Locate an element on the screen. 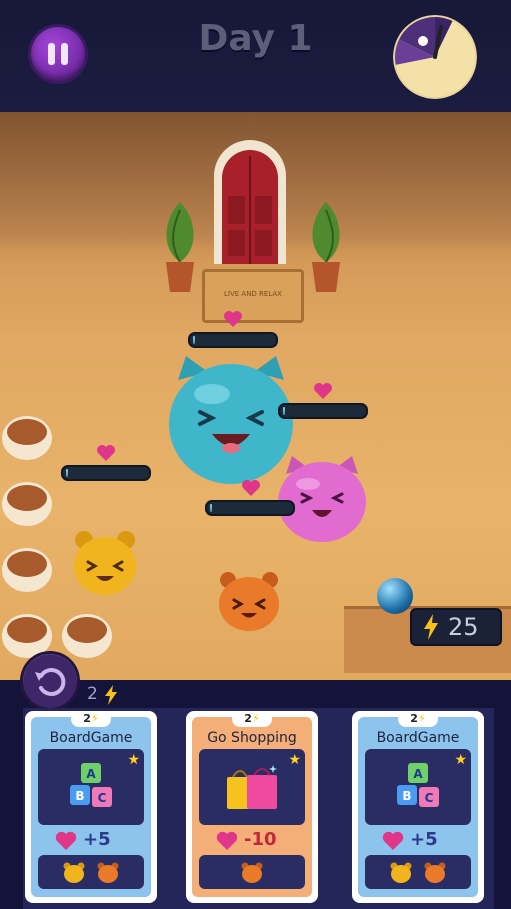 This screenshot has width=511, height=909. love-bar-orange-bear is located at coordinates (250, 508).